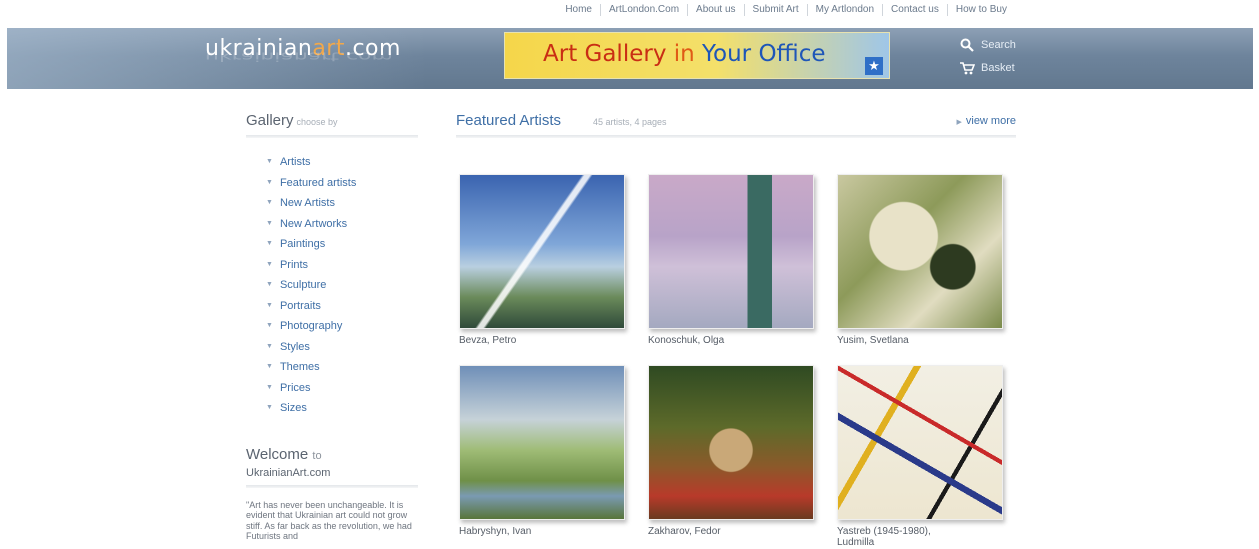  What do you see at coordinates (508, 120) in the screenshot?
I see `featured-title: Featured Artists` at bounding box center [508, 120].